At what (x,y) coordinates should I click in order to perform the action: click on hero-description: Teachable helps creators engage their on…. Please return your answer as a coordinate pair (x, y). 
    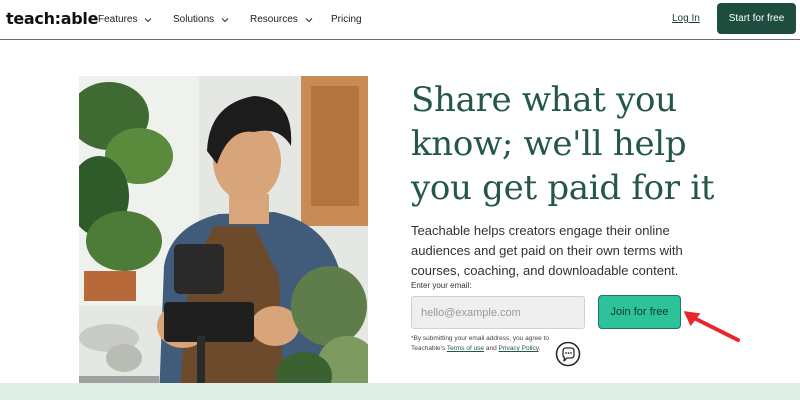
    Looking at the image, I should click on (561, 251).